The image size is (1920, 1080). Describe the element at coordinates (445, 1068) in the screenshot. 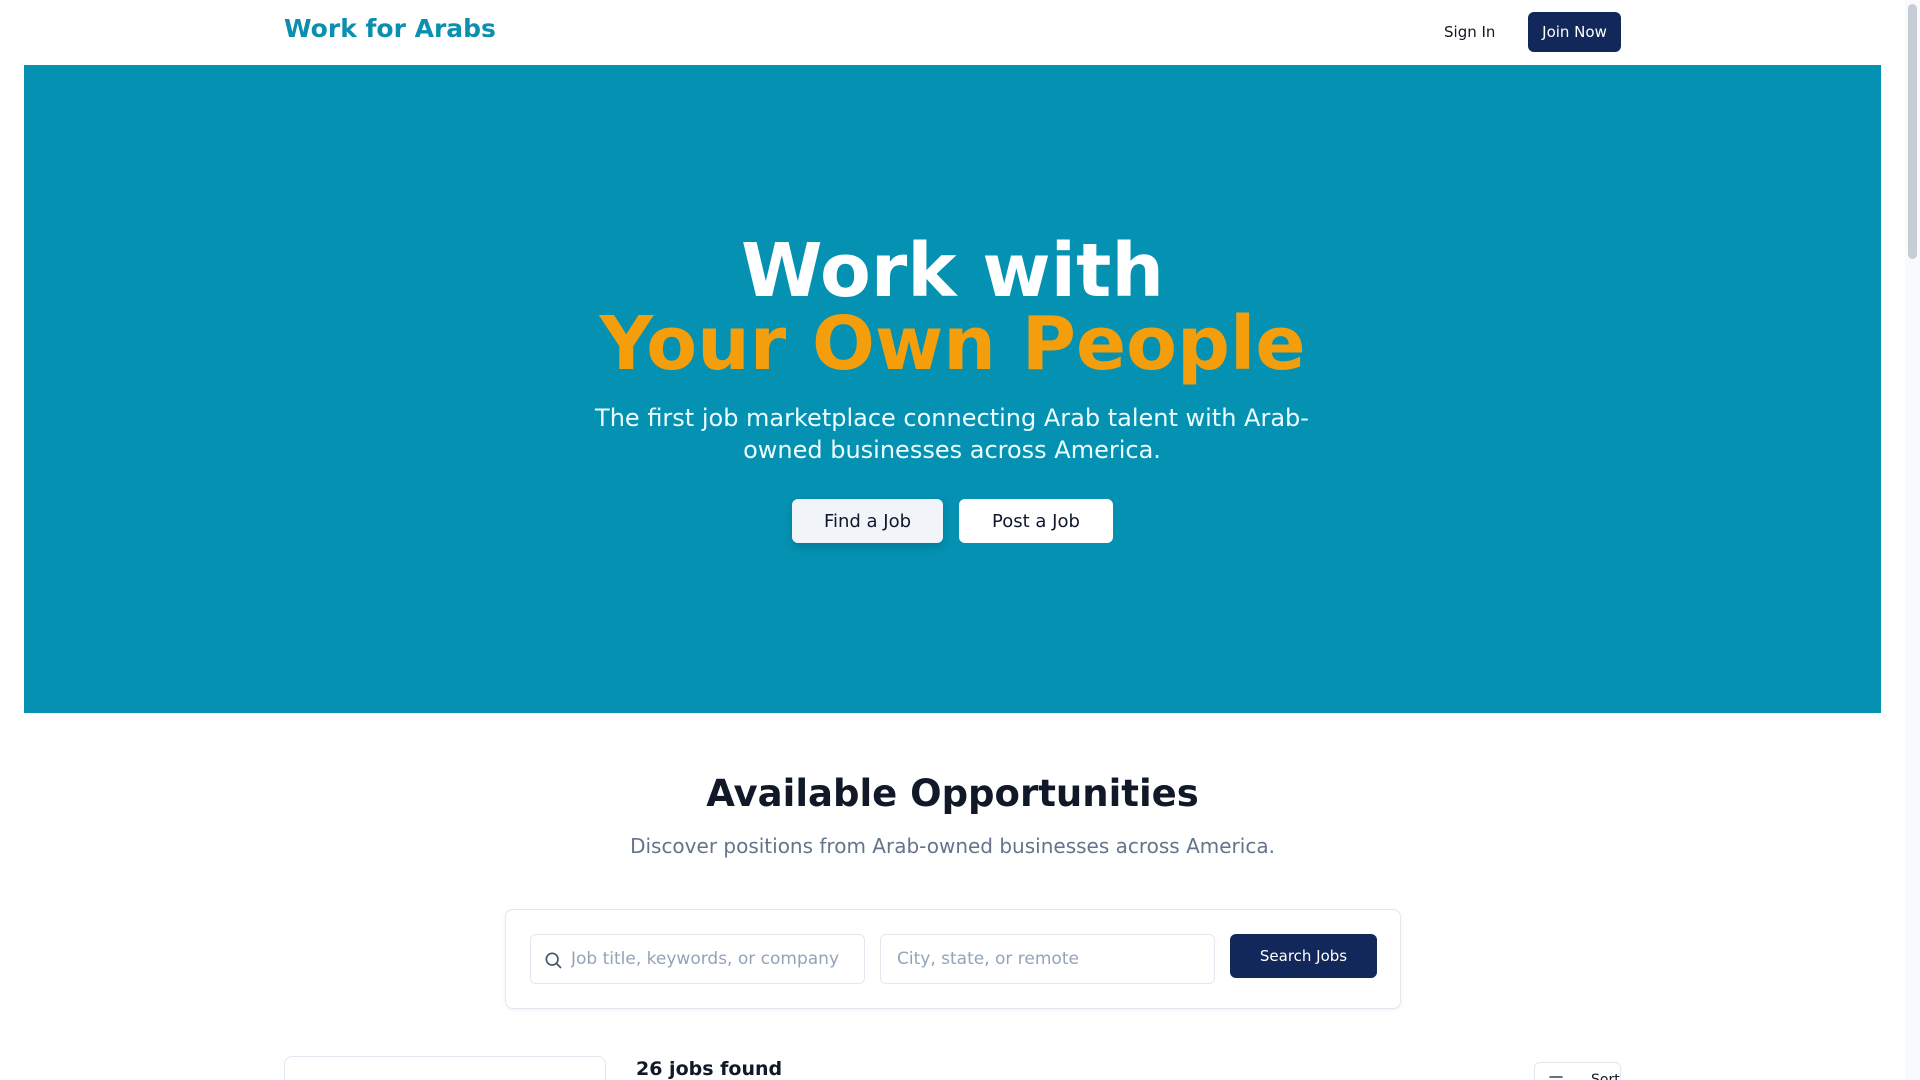

I see `filters-panel` at that location.